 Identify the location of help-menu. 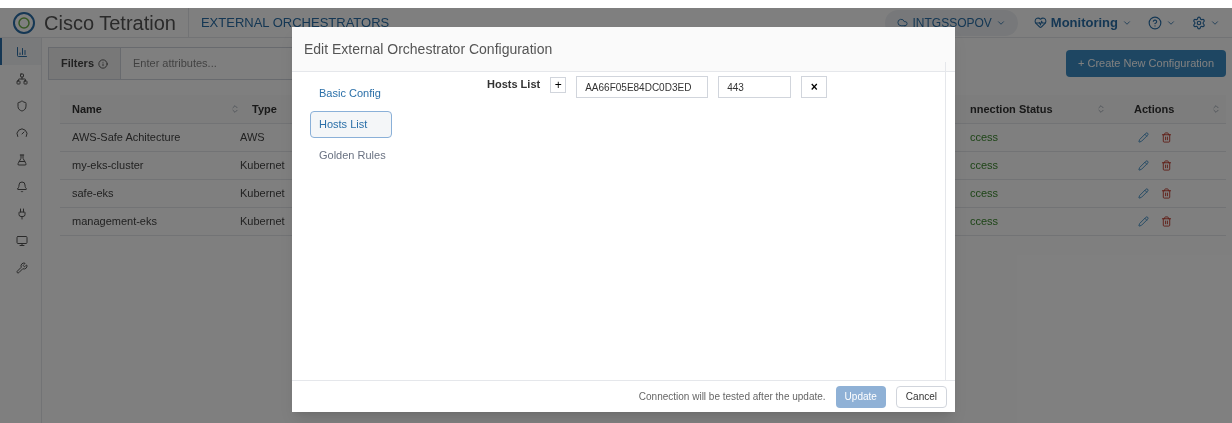
(1162, 22).